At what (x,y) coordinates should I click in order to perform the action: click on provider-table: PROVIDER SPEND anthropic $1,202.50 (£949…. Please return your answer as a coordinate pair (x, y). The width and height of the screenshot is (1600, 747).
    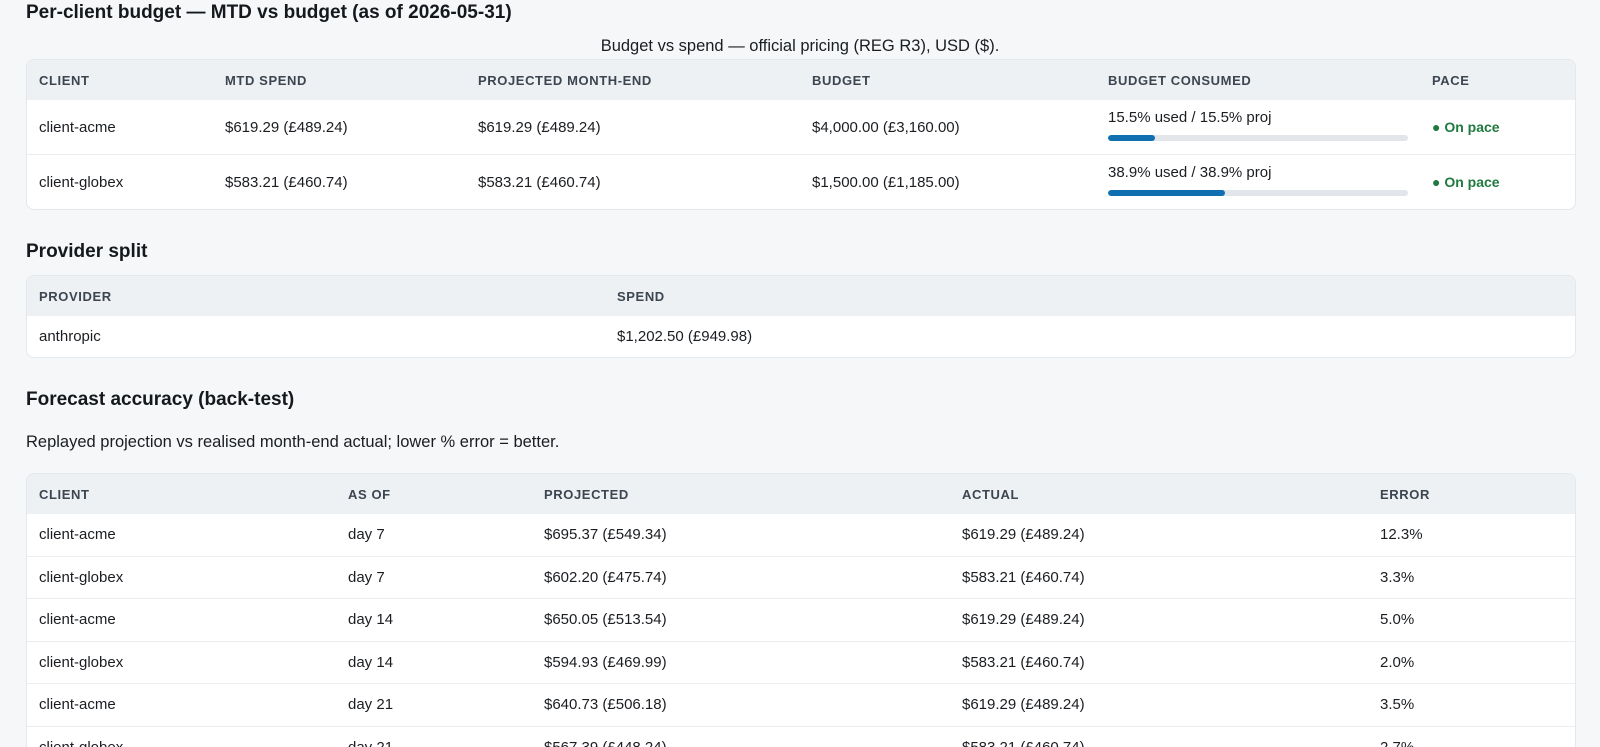
    Looking at the image, I should click on (801, 316).